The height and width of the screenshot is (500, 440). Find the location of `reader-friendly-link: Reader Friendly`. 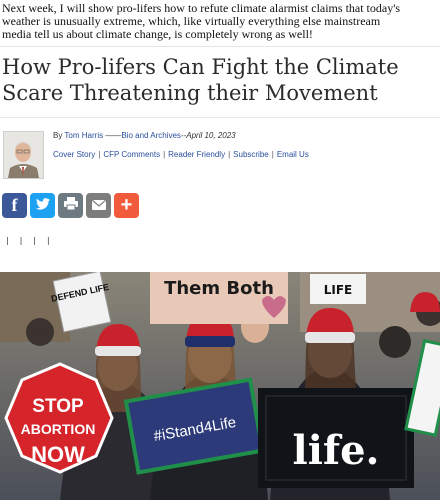

reader-friendly-link: Reader Friendly is located at coordinates (196, 154).